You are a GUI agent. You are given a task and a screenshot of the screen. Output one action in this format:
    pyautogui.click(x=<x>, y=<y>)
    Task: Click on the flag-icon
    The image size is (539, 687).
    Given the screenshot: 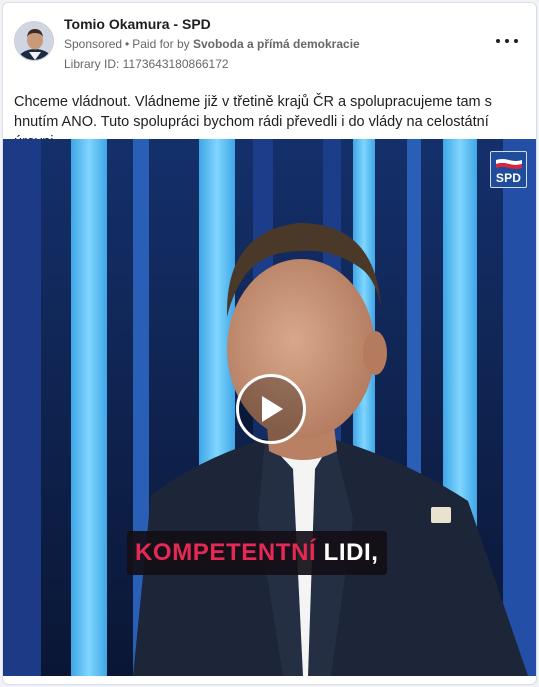 What is the action you would take?
    pyautogui.click(x=508, y=164)
    